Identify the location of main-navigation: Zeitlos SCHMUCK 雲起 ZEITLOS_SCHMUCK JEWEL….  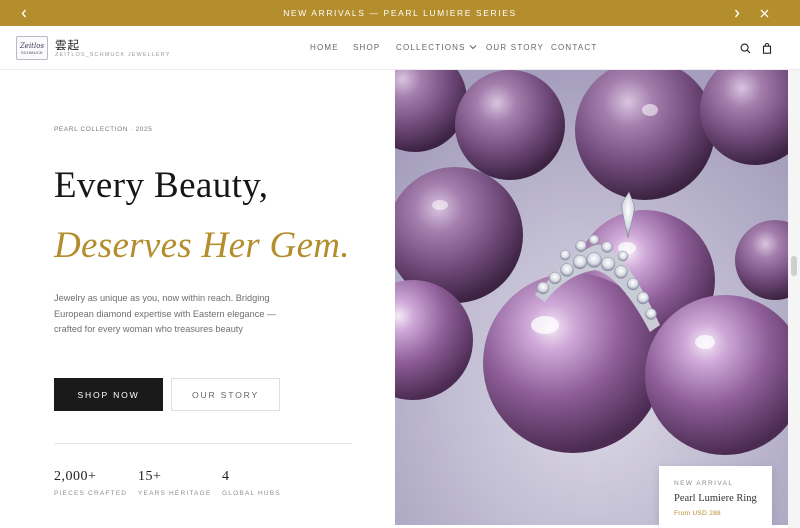
(400, 48).